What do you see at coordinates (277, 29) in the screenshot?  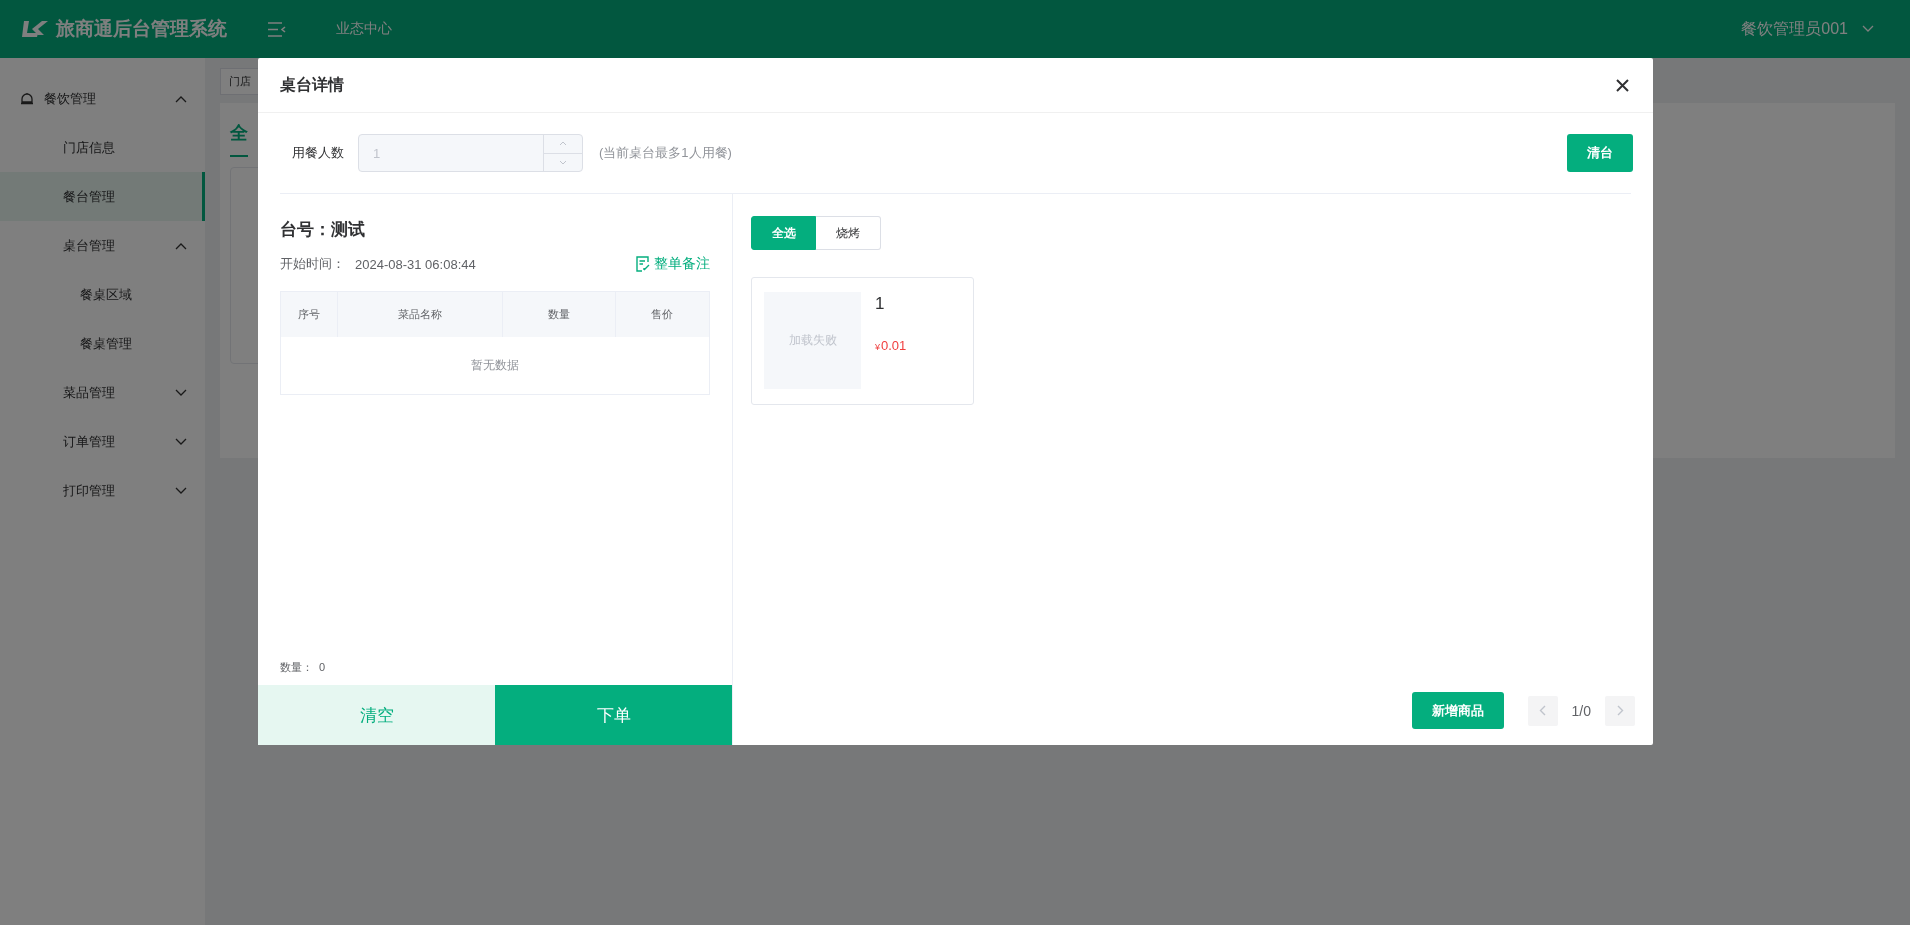 I see `menu-icon` at bounding box center [277, 29].